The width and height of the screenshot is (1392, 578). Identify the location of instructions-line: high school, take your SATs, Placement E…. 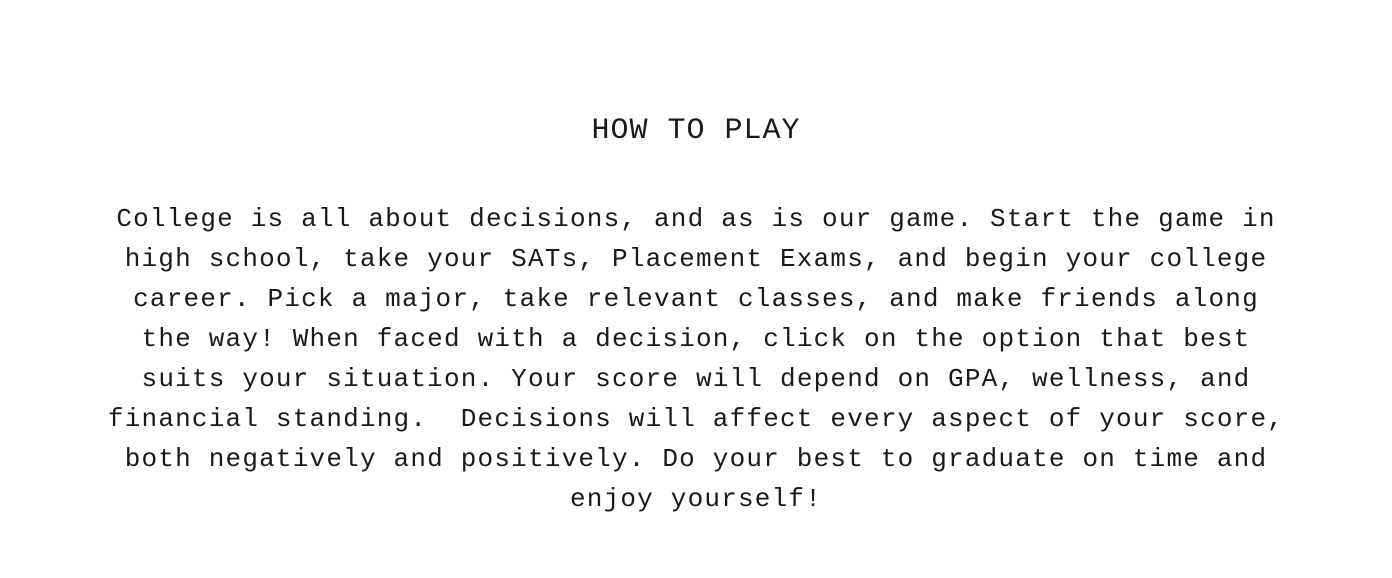
(696, 259).